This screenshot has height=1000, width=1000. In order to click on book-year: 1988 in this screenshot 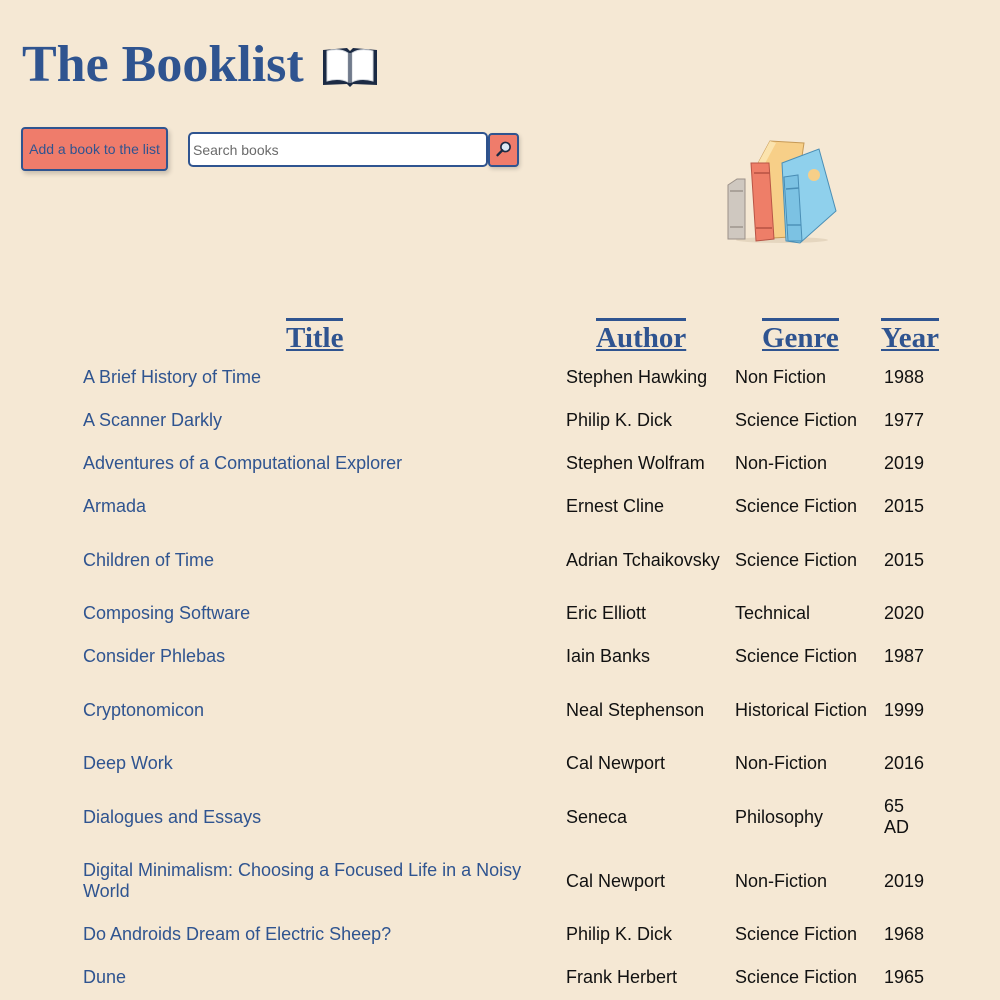, I will do `click(904, 377)`.